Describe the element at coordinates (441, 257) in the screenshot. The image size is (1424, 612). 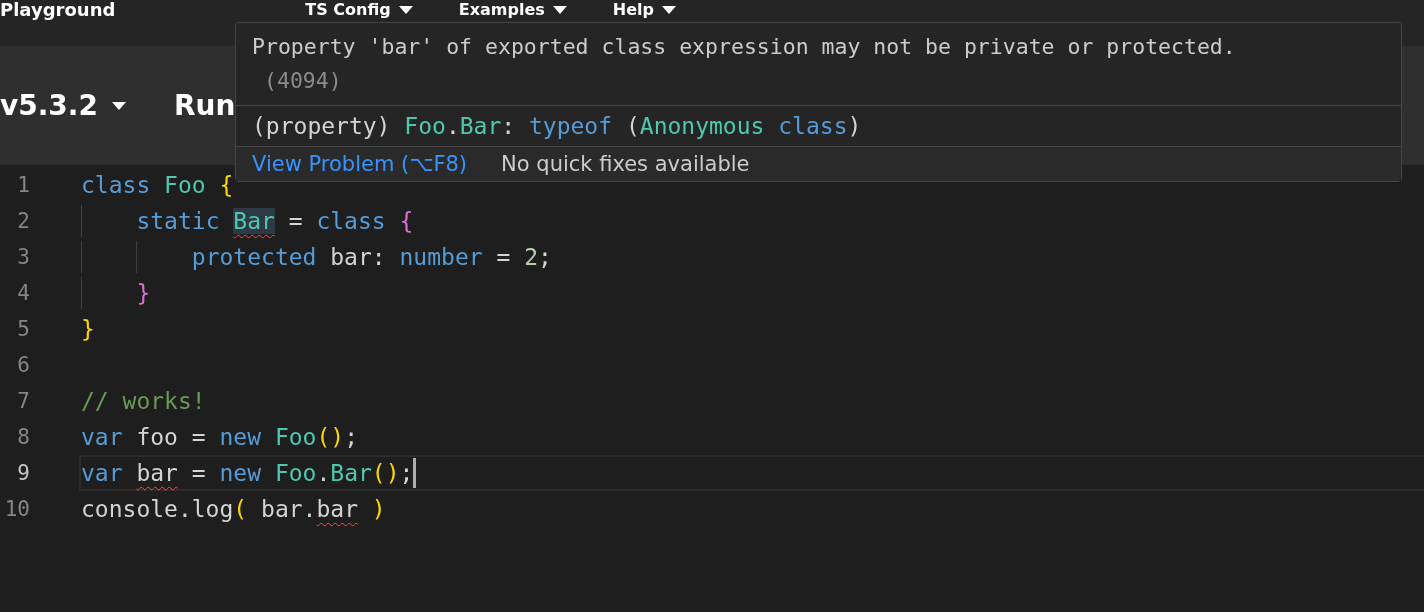
I see `code-token: number` at that location.